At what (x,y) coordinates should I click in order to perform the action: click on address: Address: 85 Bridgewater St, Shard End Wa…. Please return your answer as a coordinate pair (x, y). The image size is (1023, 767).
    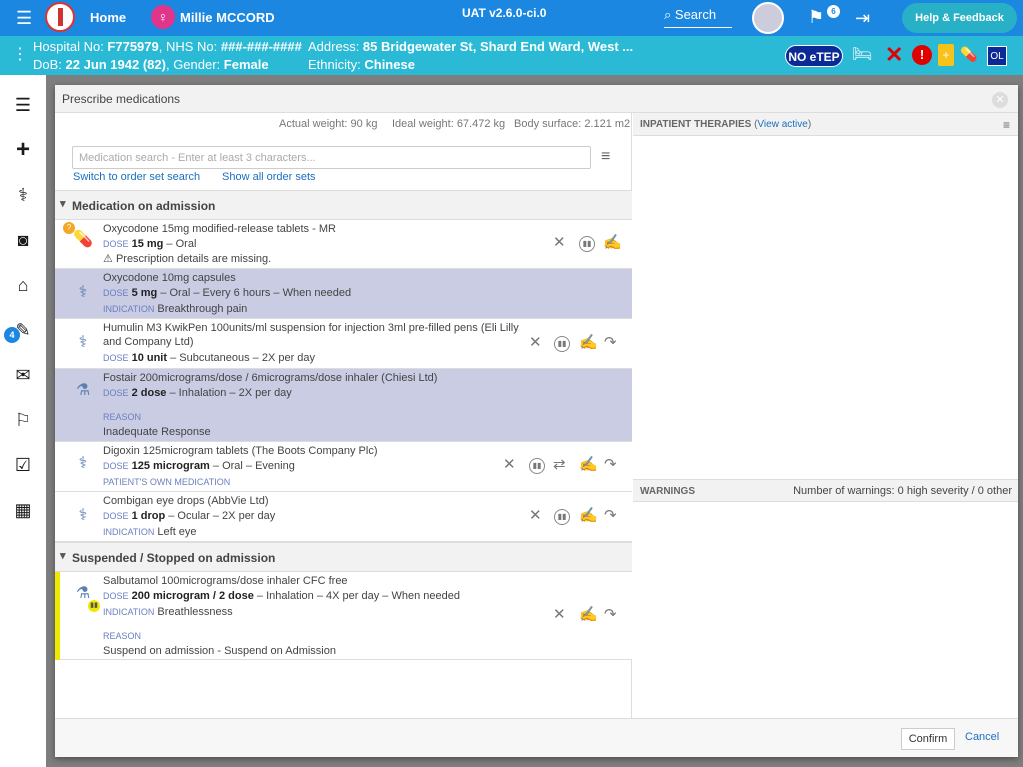
    Looking at the image, I should click on (471, 46).